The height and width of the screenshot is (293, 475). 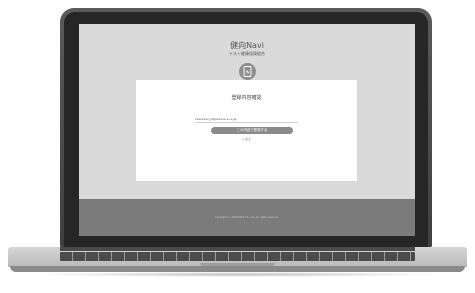 What do you see at coordinates (246, 122) in the screenshot?
I see `email-divider` at bounding box center [246, 122].